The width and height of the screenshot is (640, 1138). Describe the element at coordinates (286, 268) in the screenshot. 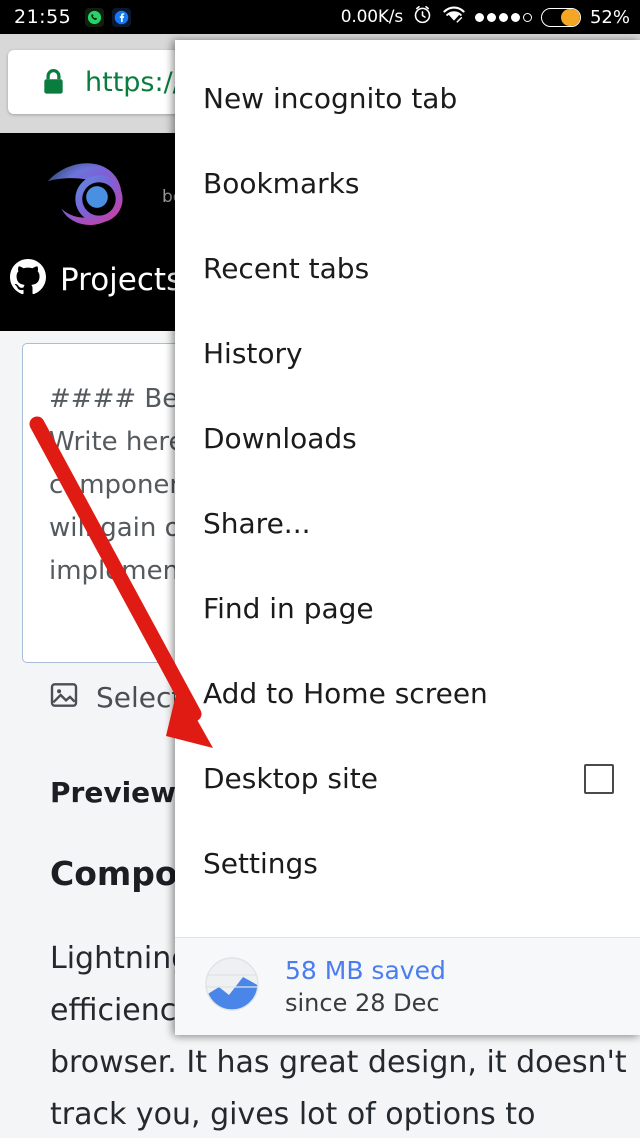

I see `menu-item-label: Recent tabs` at that location.